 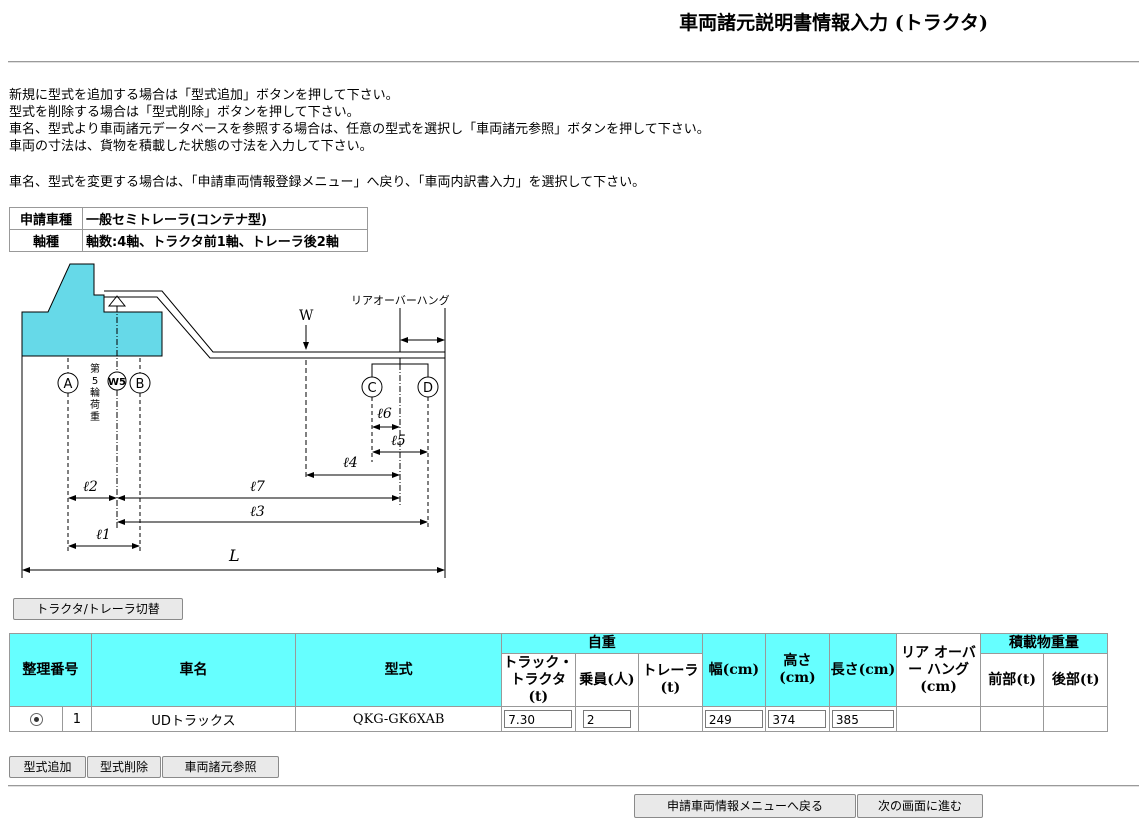 What do you see at coordinates (862, 719) in the screenshot?
I see `length-input: 385` at bounding box center [862, 719].